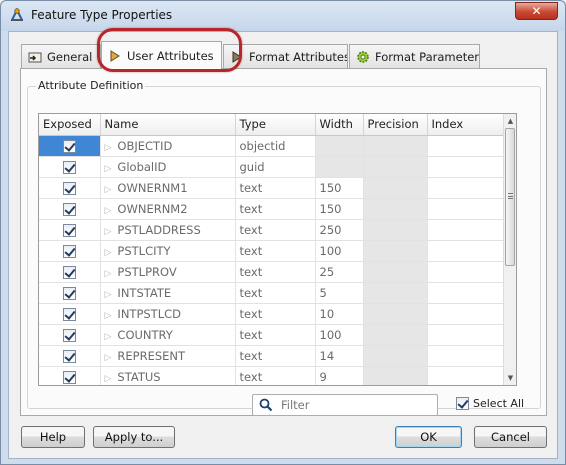  I want to click on tab-format-parameters: Format Parameters, so click(414, 56).